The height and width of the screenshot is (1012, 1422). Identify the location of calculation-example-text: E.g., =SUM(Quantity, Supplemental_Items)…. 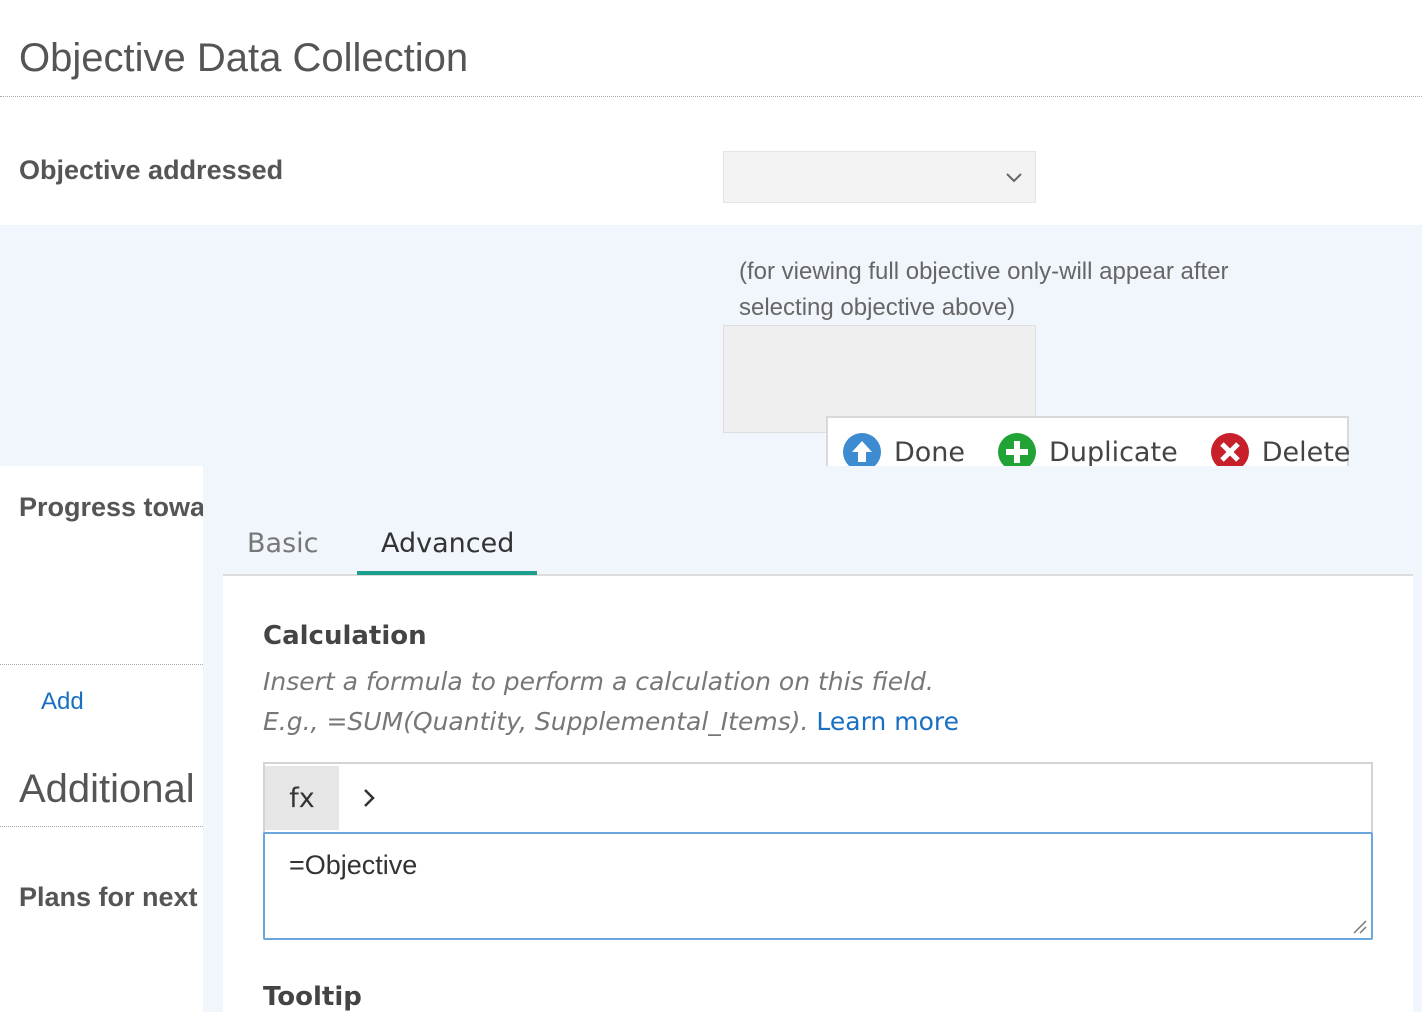
(536, 721).